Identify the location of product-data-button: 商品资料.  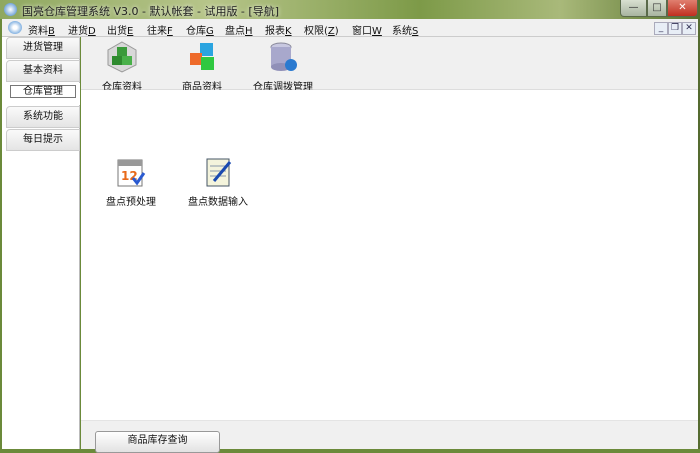
(202, 67).